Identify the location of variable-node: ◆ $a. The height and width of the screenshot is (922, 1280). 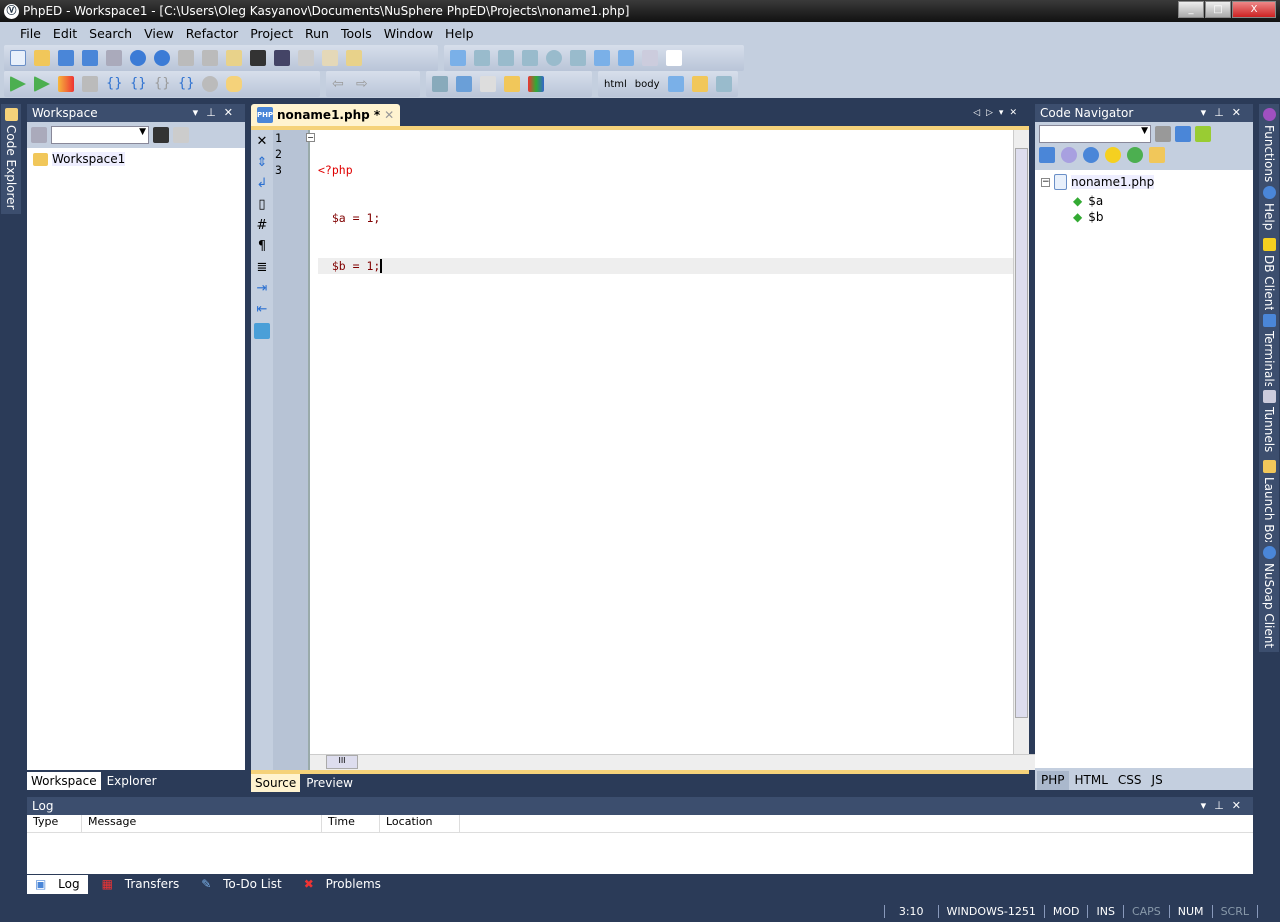
(1160, 201).